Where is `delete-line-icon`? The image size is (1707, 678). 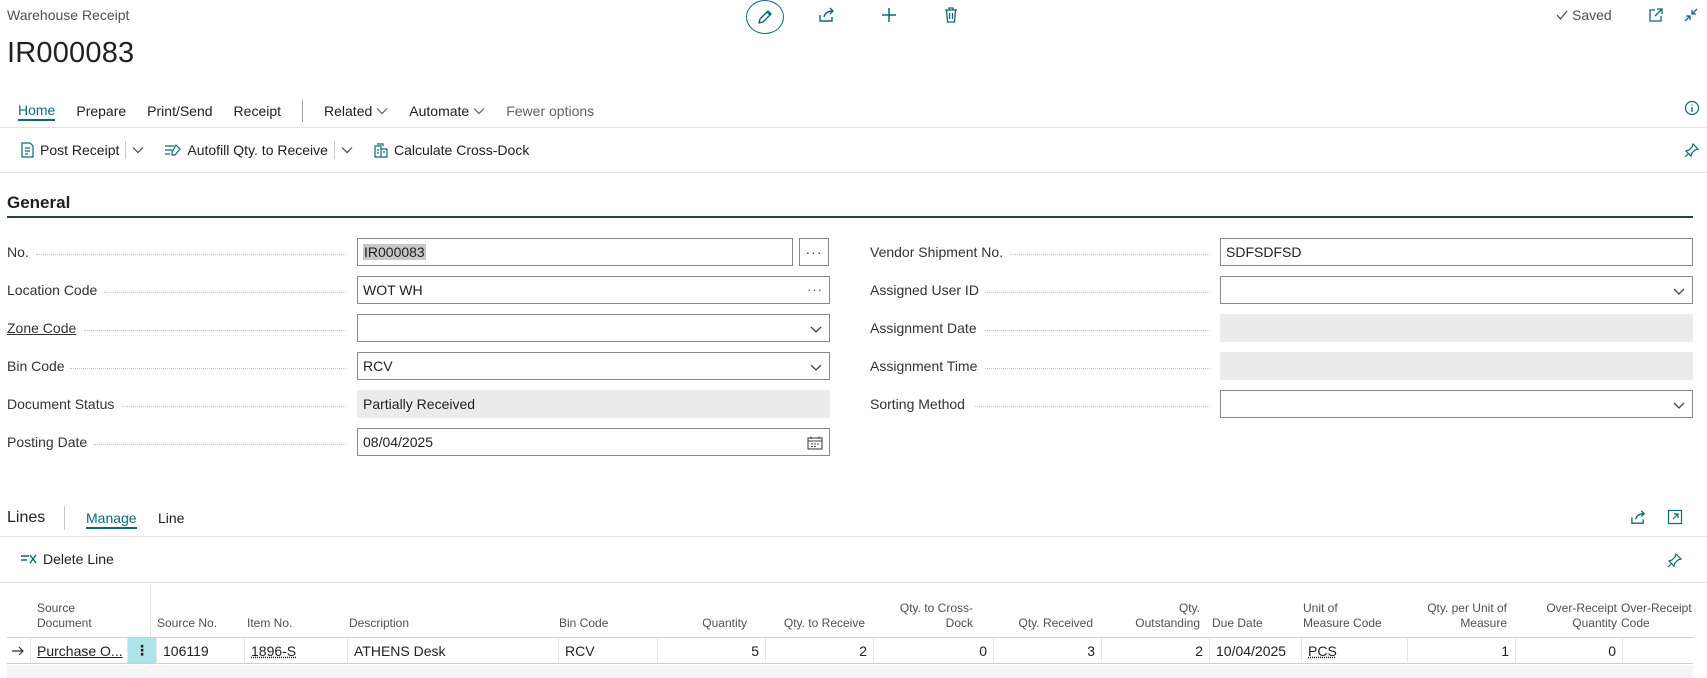 delete-line-icon is located at coordinates (28, 559).